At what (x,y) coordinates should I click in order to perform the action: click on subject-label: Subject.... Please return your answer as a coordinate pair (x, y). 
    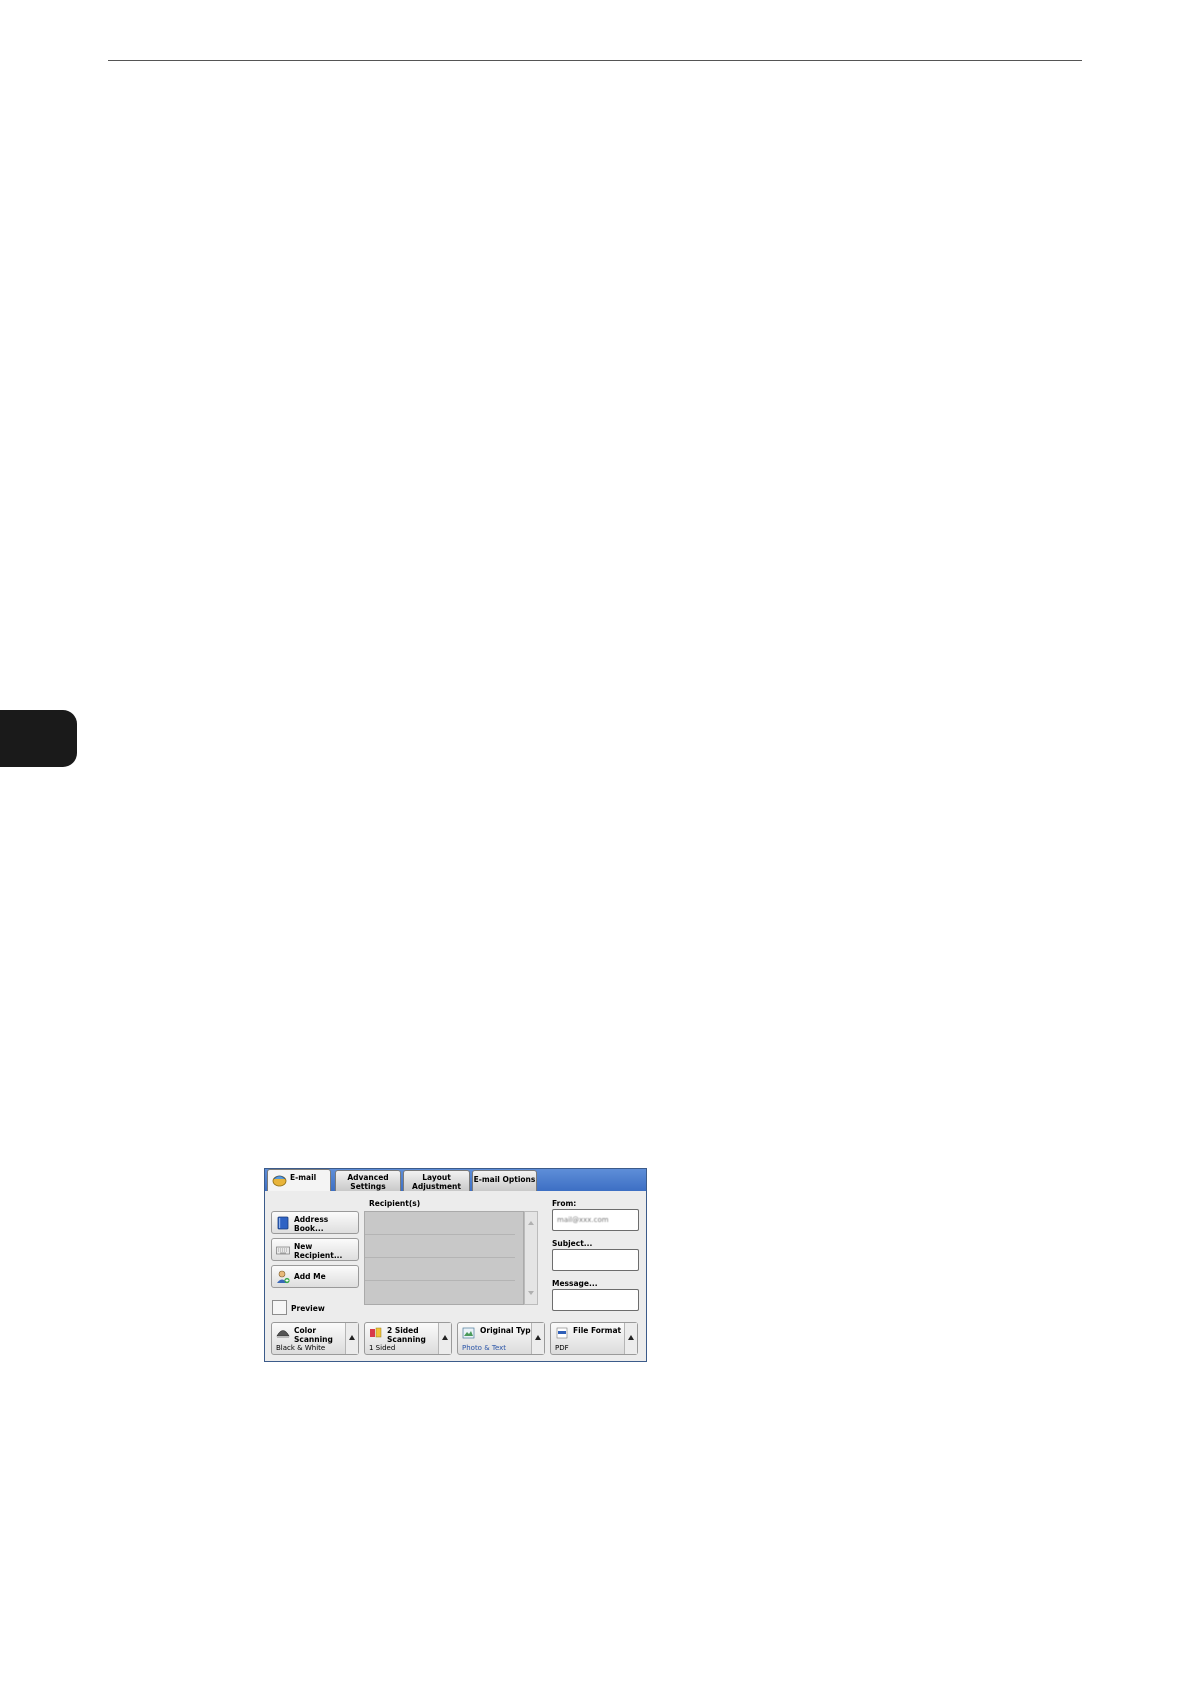
    Looking at the image, I should click on (572, 1243).